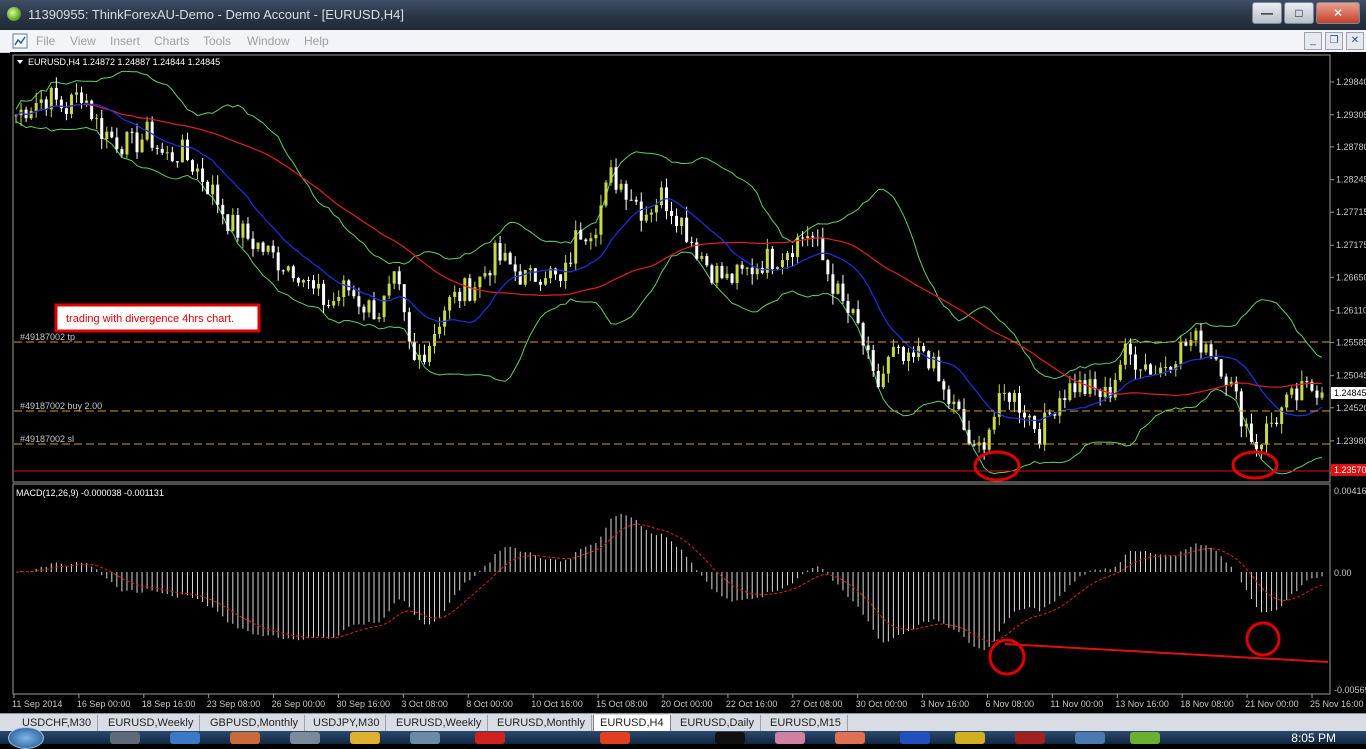  What do you see at coordinates (217, 41) in the screenshot?
I see `menu-tools: Tools` at bounding box center [217, 41].